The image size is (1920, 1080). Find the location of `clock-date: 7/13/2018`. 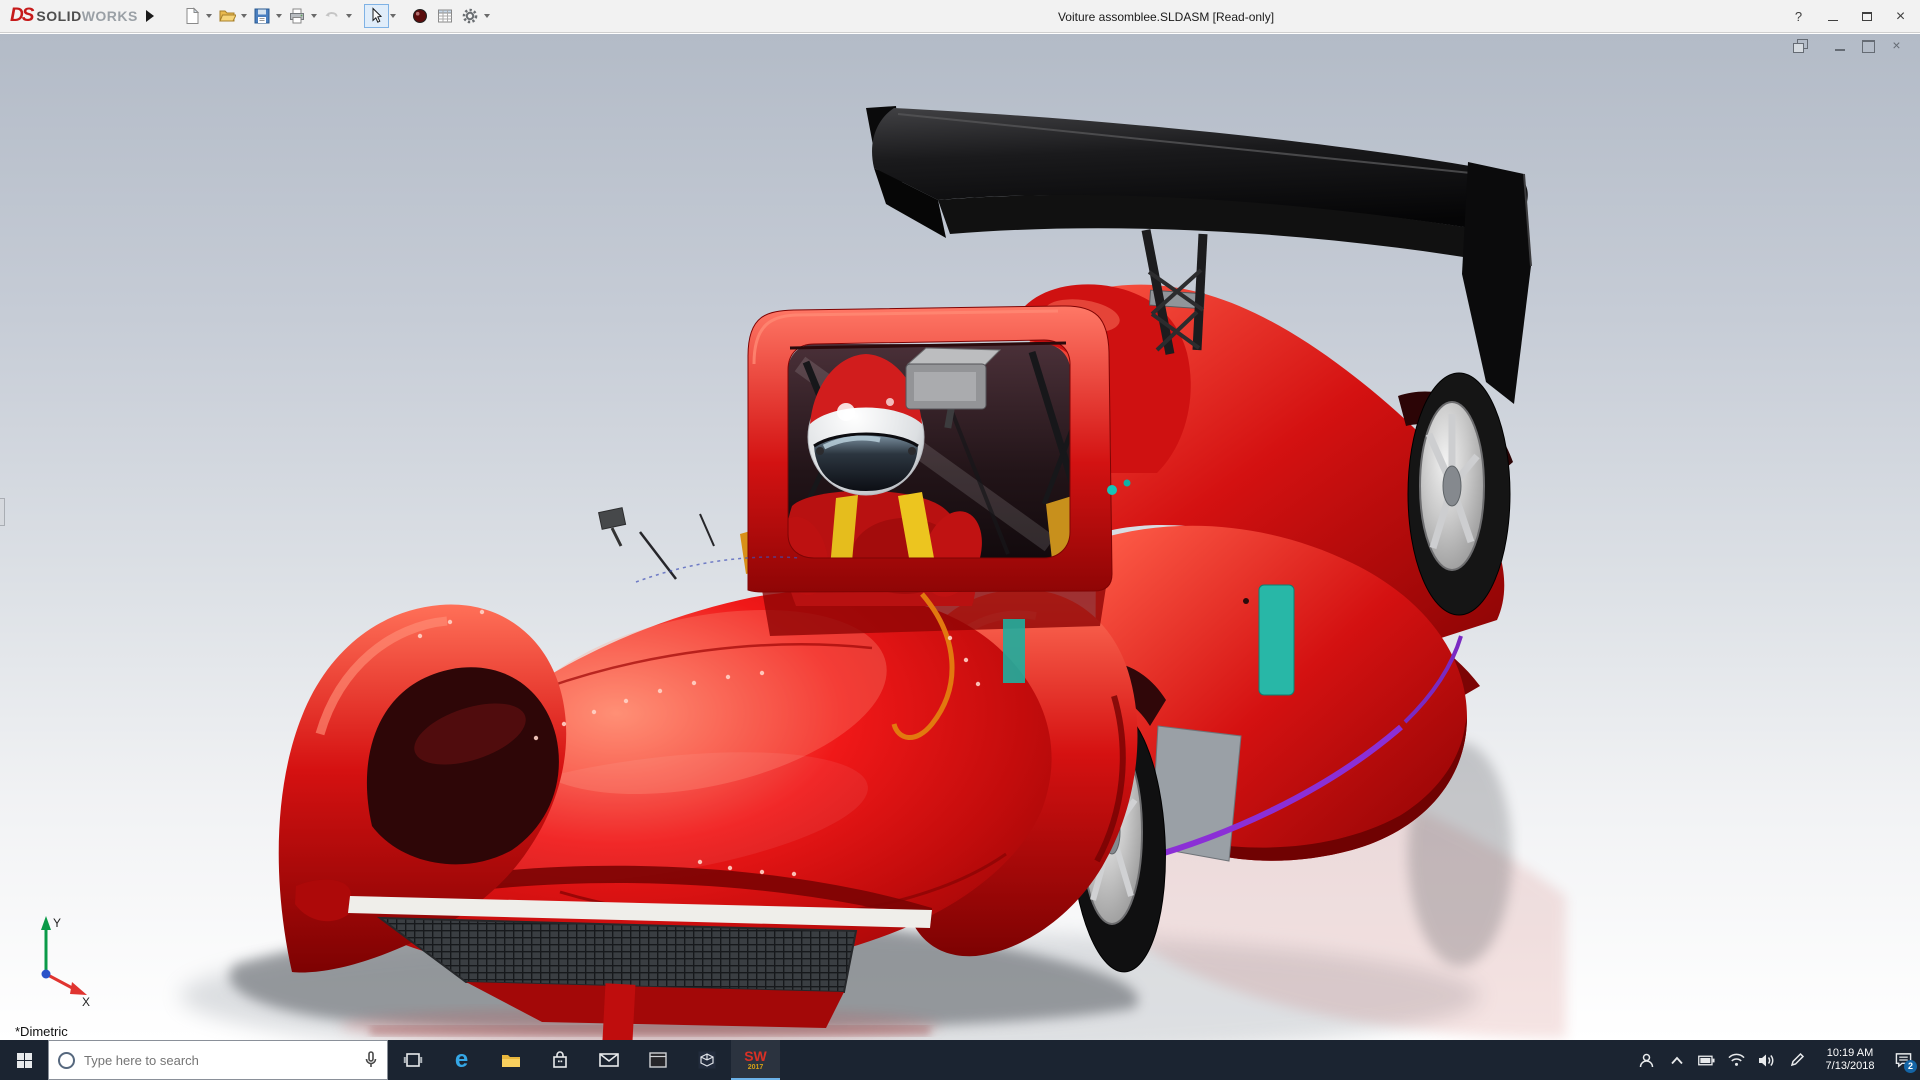

clock-date: 7/13/2018 is located at coordinates (1850, 1066).